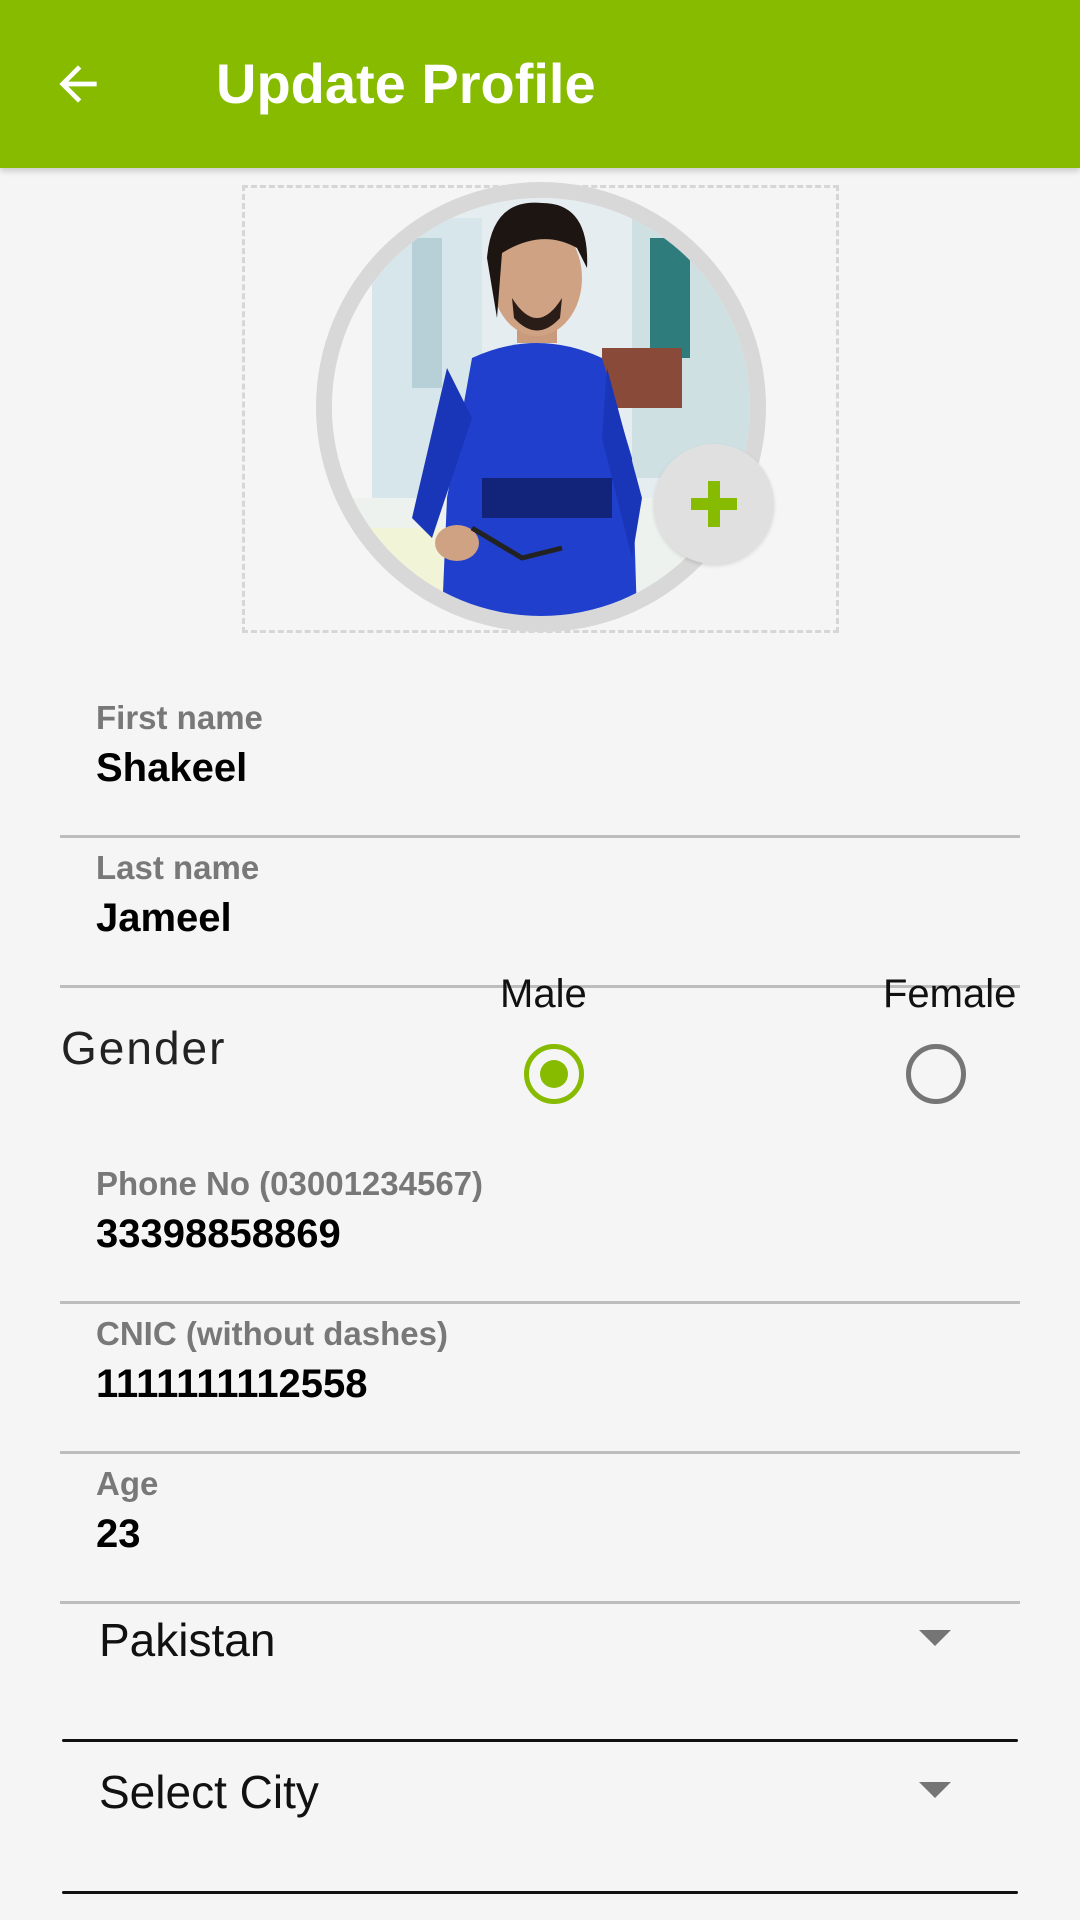 The image size is (1080, 1920). Describe the element at coordinates (127, 1483) in the screenshot. I see `age-label: Age` at that location.